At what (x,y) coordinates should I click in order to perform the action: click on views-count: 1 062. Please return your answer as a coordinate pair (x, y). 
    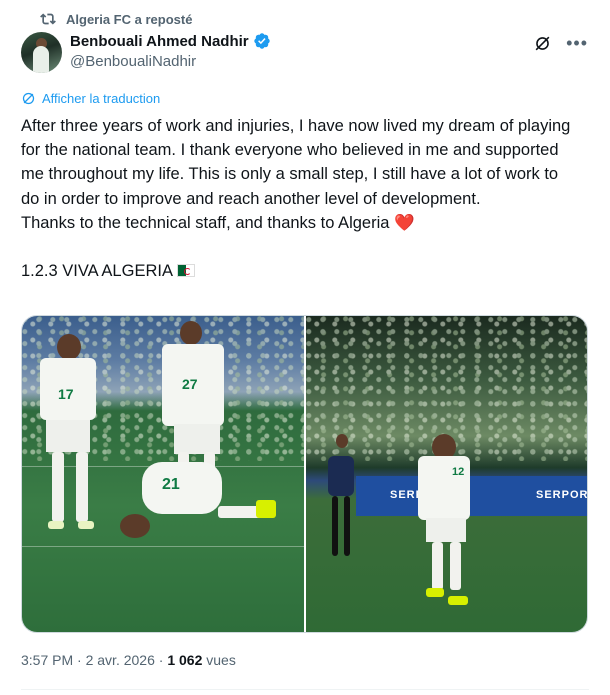
    Looking at the image, I should click on (184, 660).